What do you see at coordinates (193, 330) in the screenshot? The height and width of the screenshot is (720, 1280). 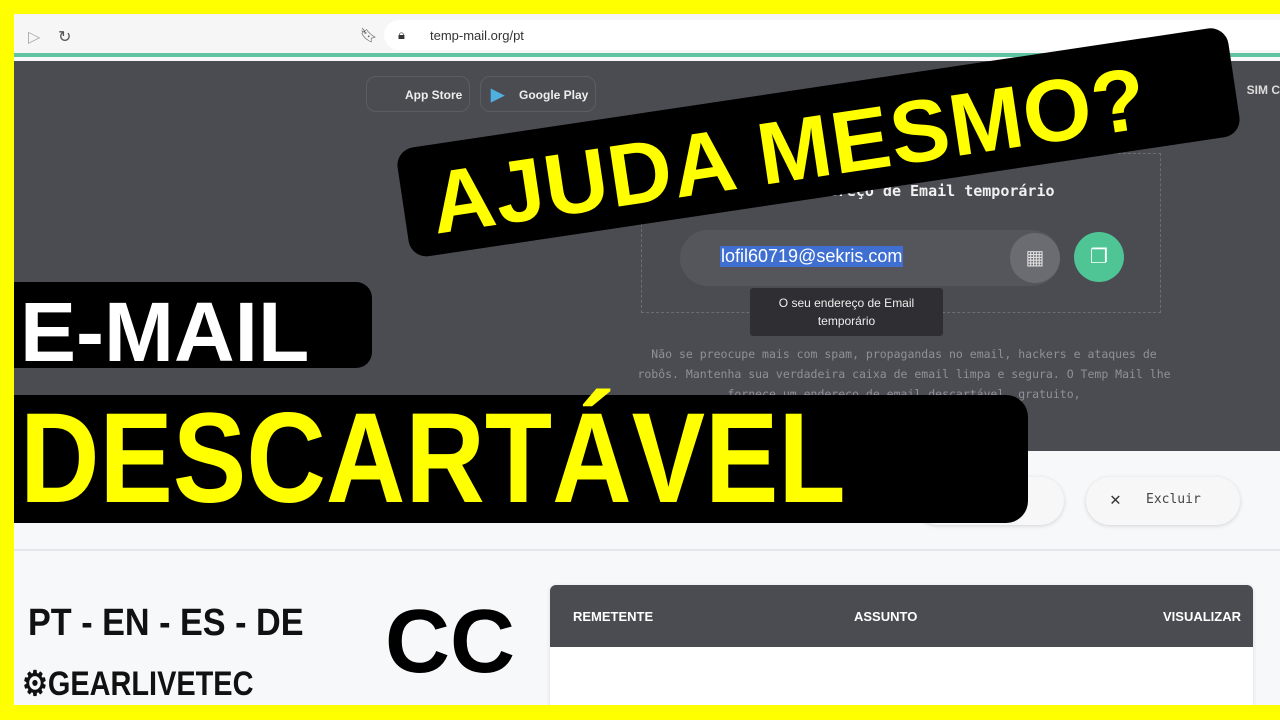 I see `overlay-email: E-MAIL` at bounding box center [193, 330].